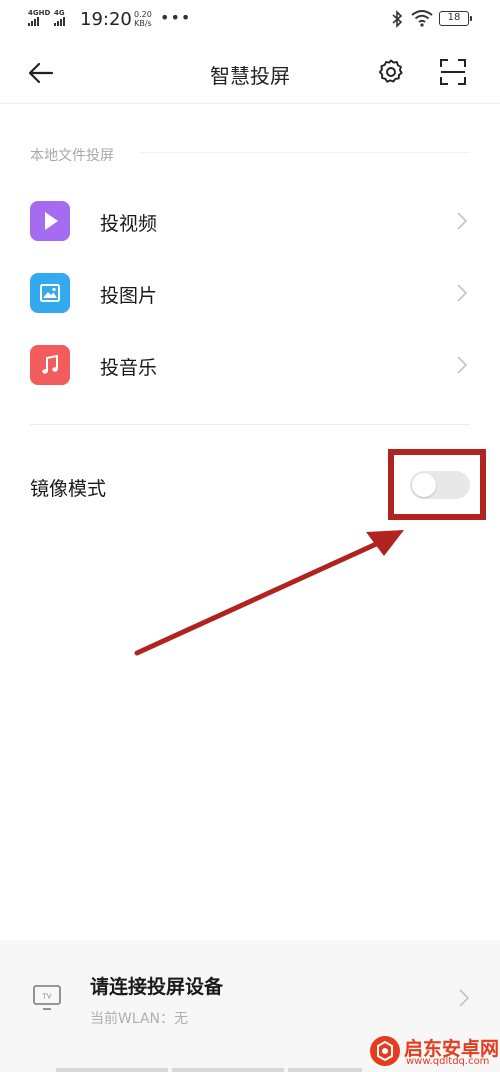 This screenshot has height=1072, width=500. What do you see at coordinates (129, 296) in the screenshot?
I see `cast-image-label: 投图片` at bounding box center [129, 296].